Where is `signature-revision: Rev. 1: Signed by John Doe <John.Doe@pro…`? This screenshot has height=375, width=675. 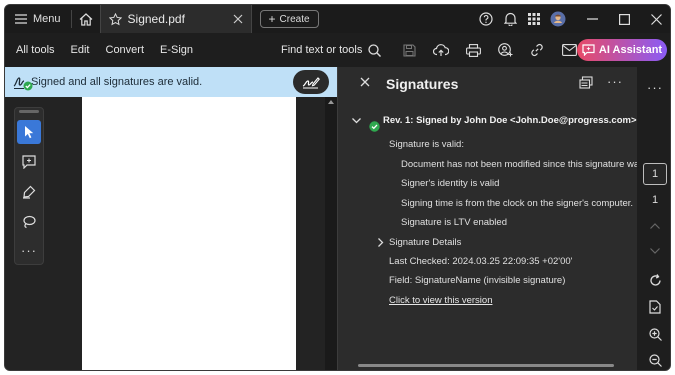
signature-revision: Rev. 1: Signed by John Doe <John.Doe@pro… is located at coordinates (510, 120).